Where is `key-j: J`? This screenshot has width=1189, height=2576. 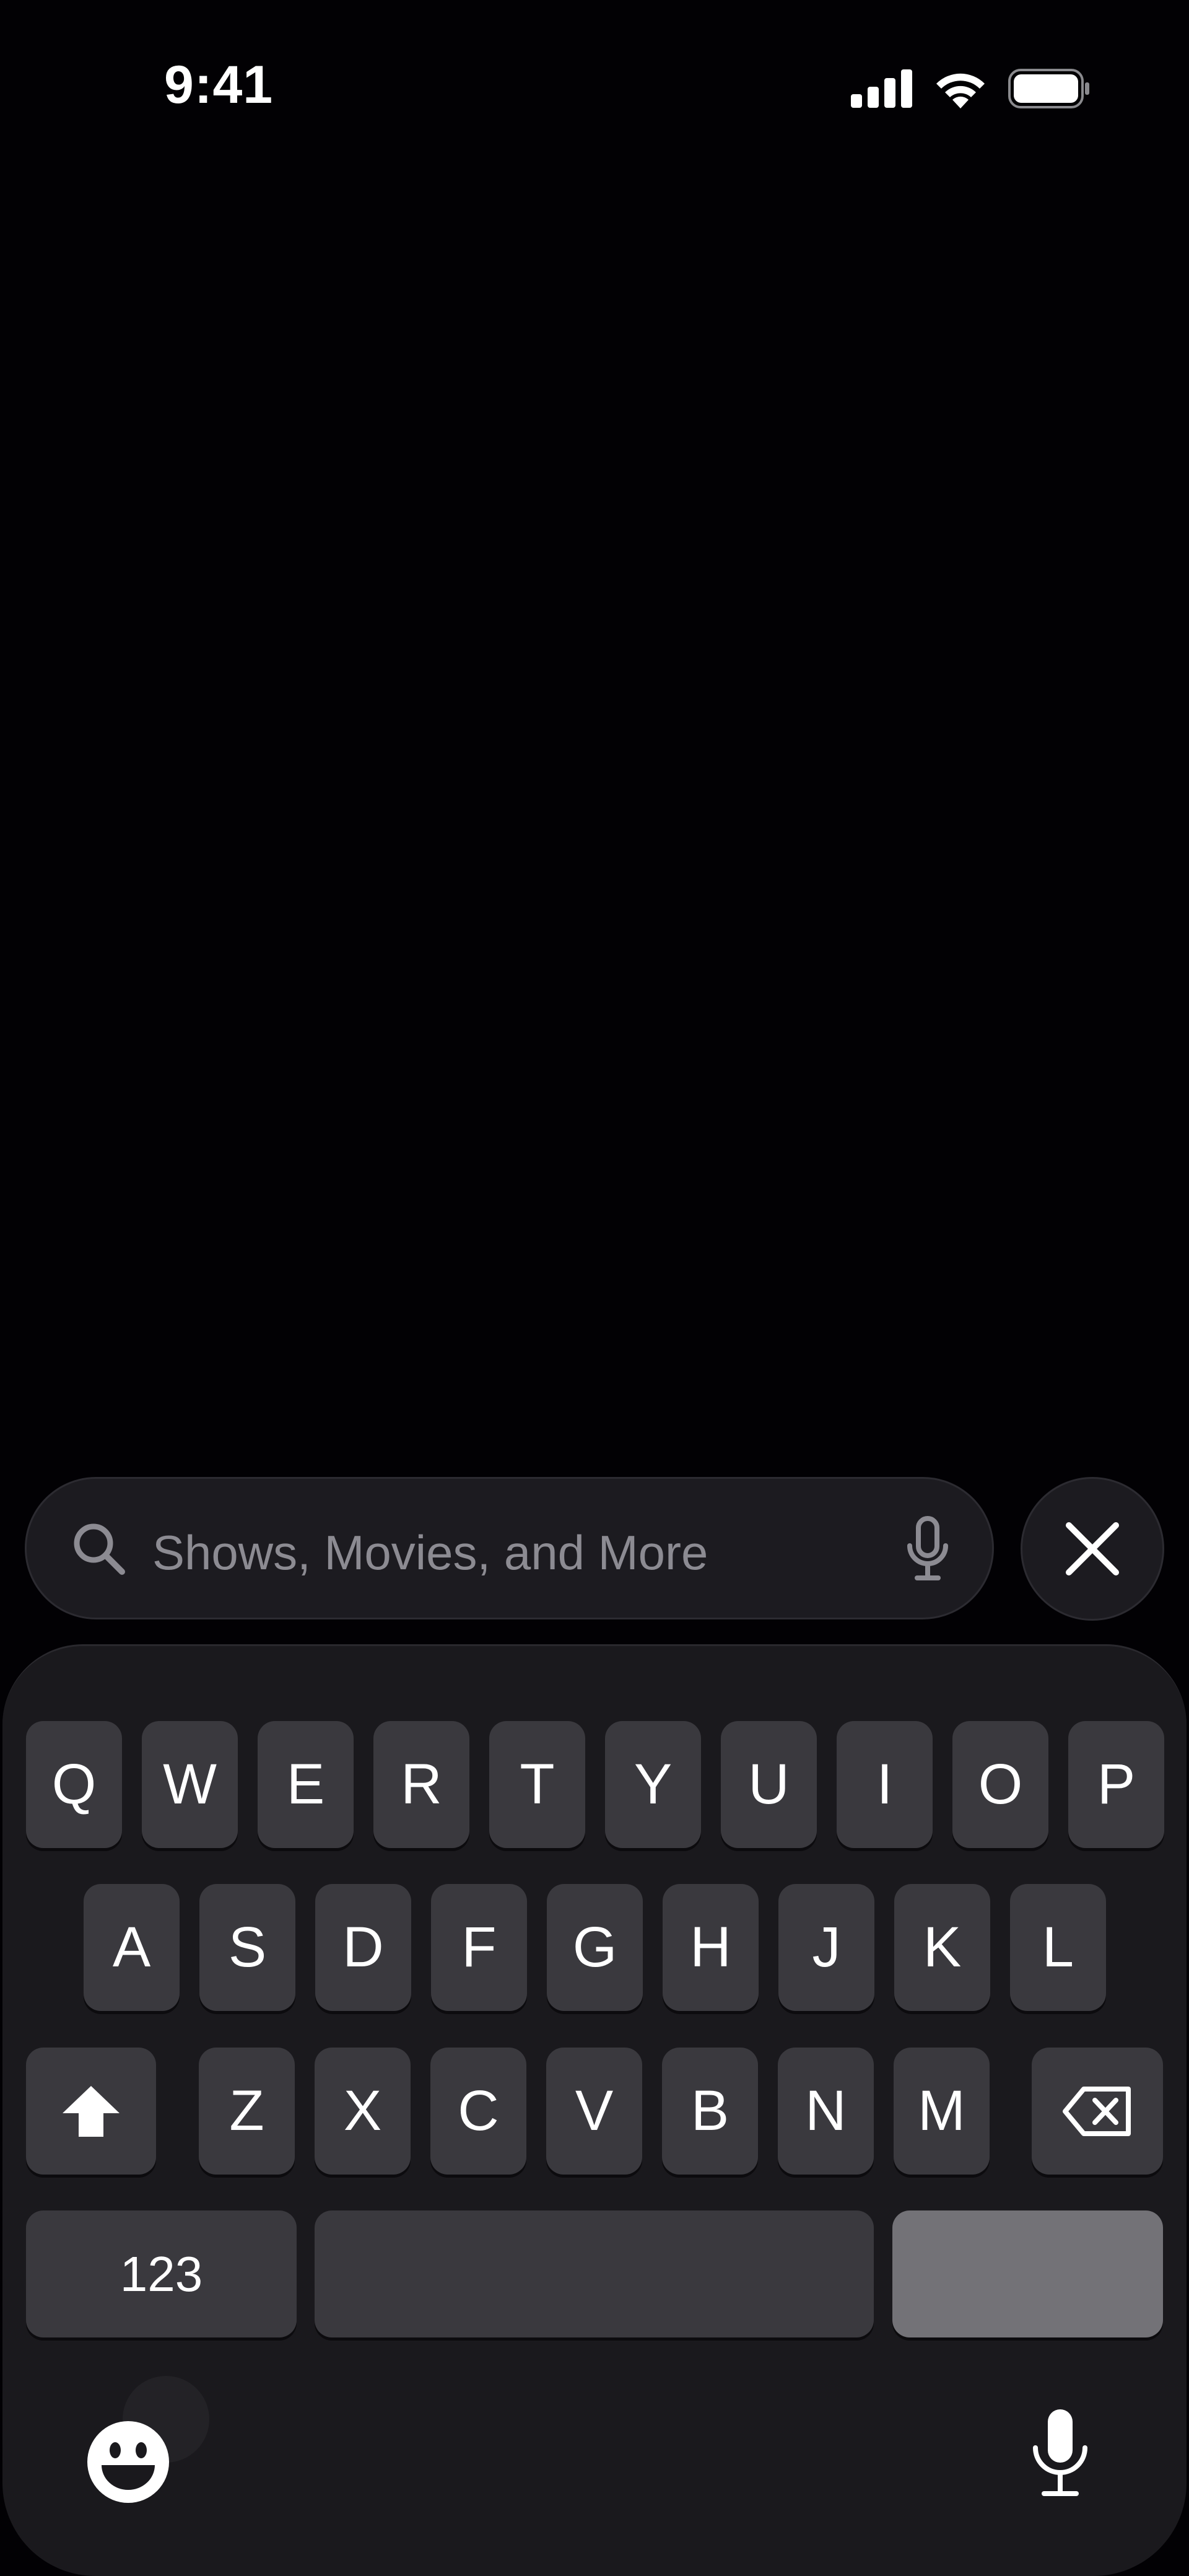 key-j: J is located at coordinates (826, 1947).